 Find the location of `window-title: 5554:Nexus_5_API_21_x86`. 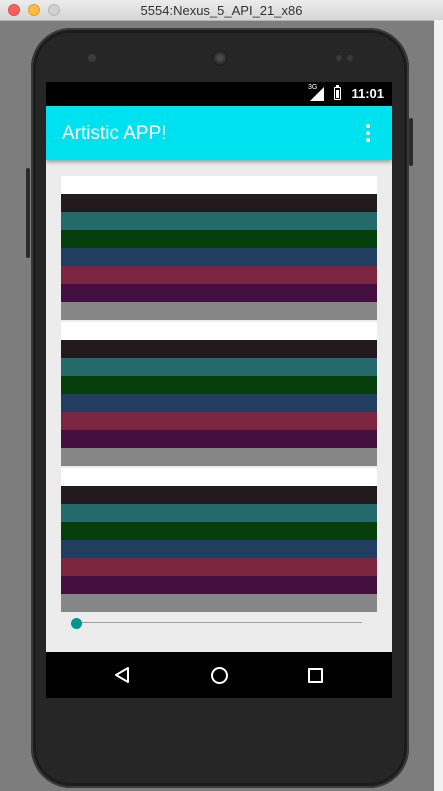

window-title: 5554:Nexus_5_API_21_x86 is located at coordinates (221, 10).